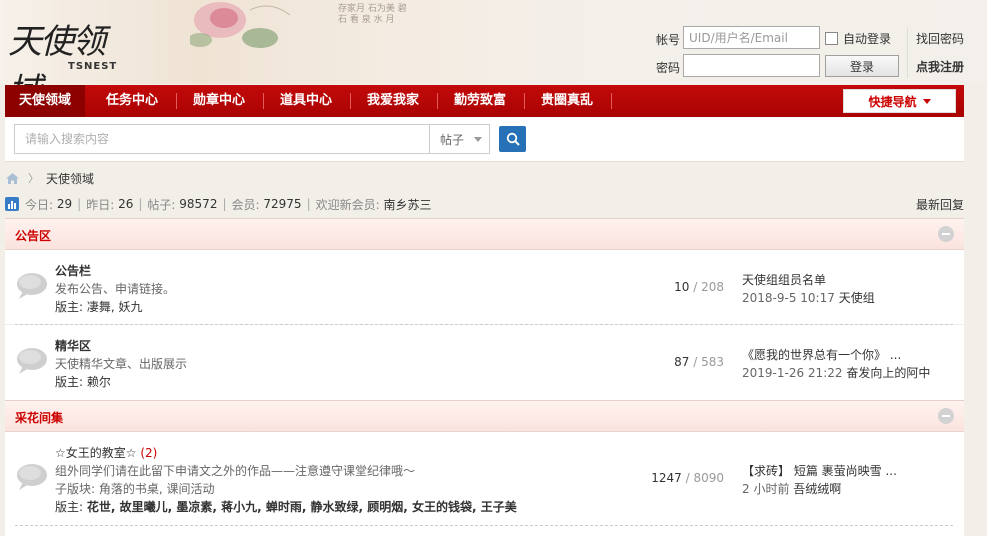 The width and height of the screenshot is (987, 536). What do you see at coordinates (484, 416) in the screenshot?
I see `section-header-collection: 采花间集` at bounding box center [484, 416].